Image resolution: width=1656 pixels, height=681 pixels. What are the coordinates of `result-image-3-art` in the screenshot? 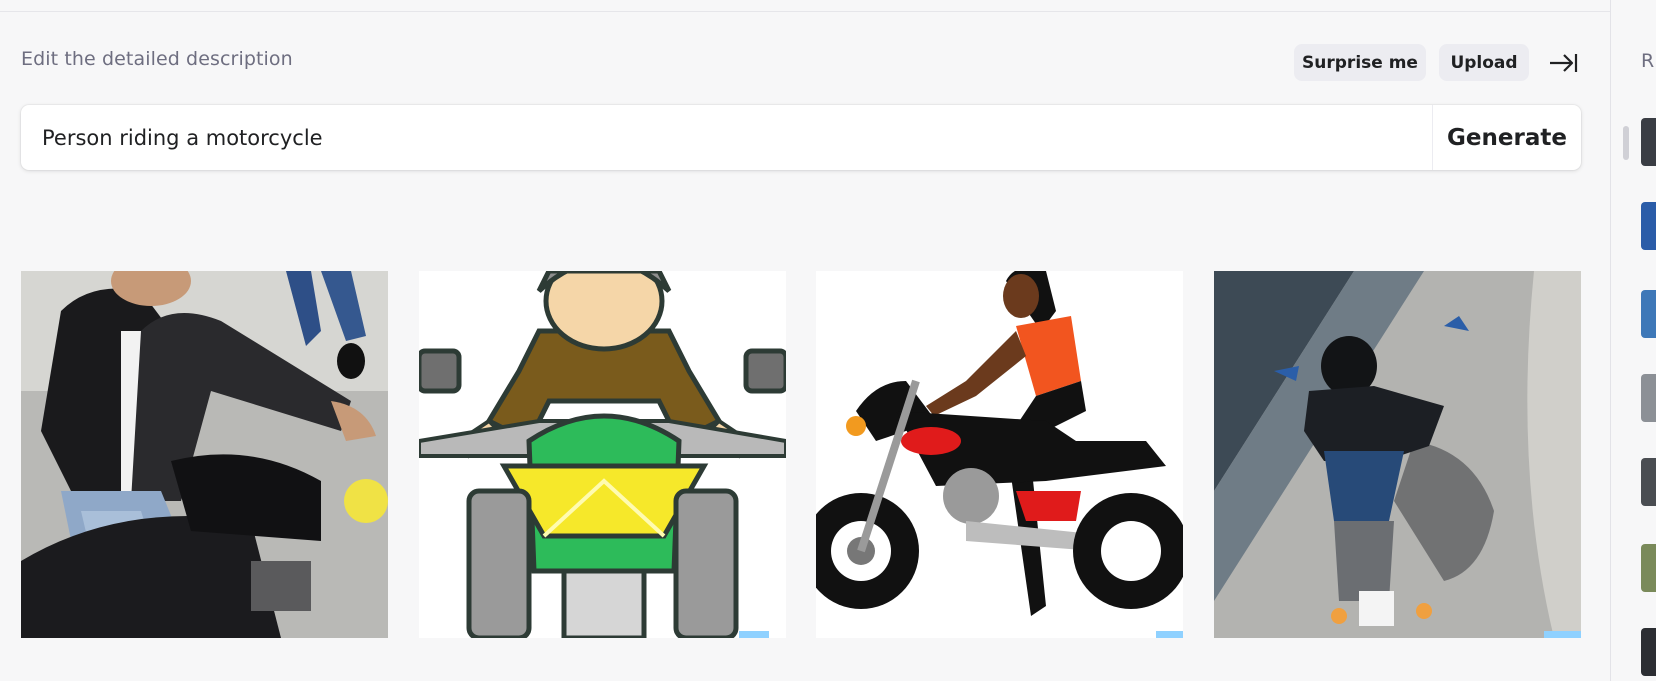 It's located at (999, 454).